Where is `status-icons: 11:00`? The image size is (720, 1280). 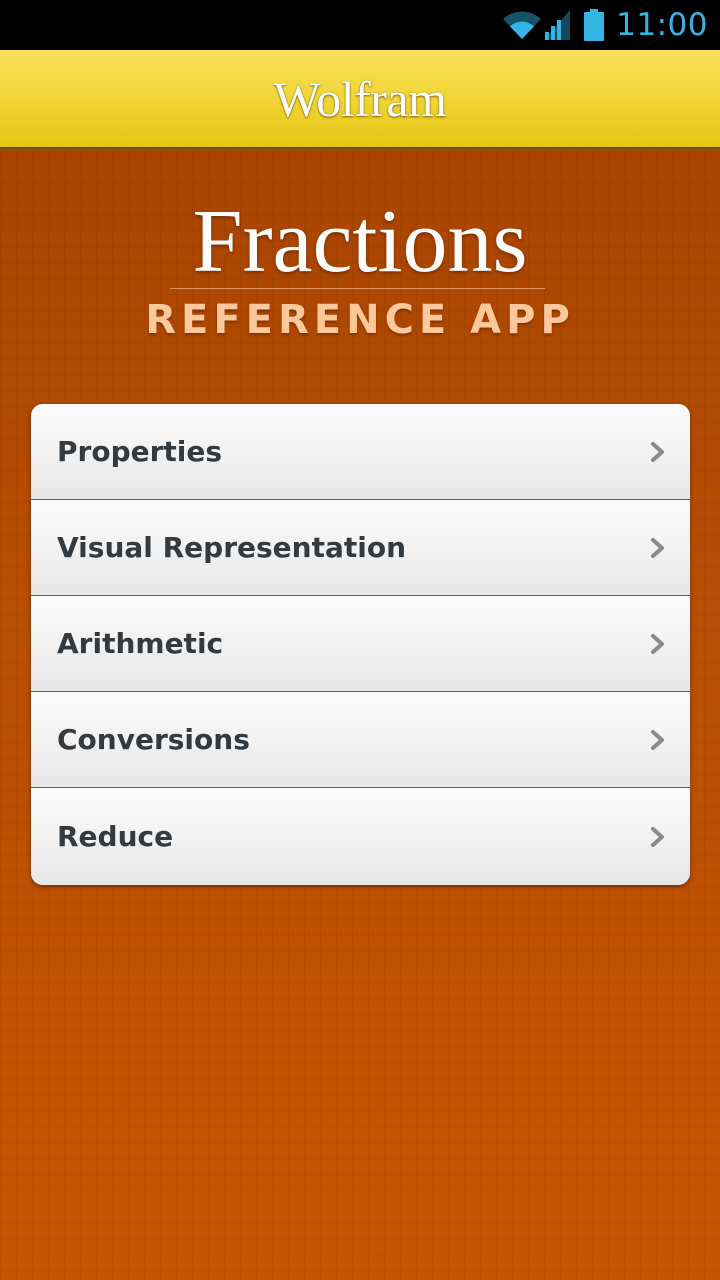
status-icons: 11:00 is located at coordinates (605, 25).